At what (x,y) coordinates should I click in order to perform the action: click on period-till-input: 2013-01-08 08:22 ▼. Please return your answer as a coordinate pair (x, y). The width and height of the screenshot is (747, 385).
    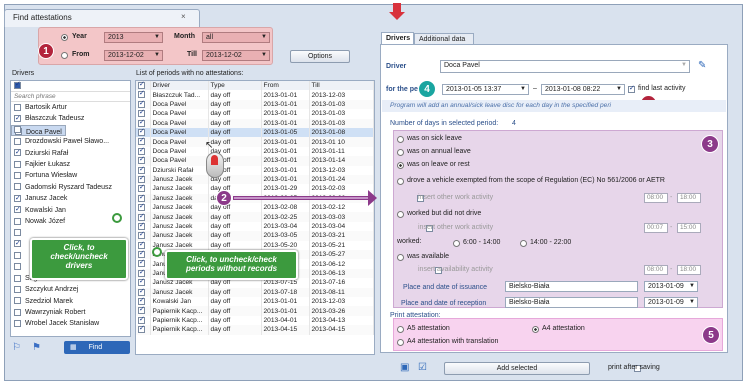
    Looking at the image, I should click on (583, 89).